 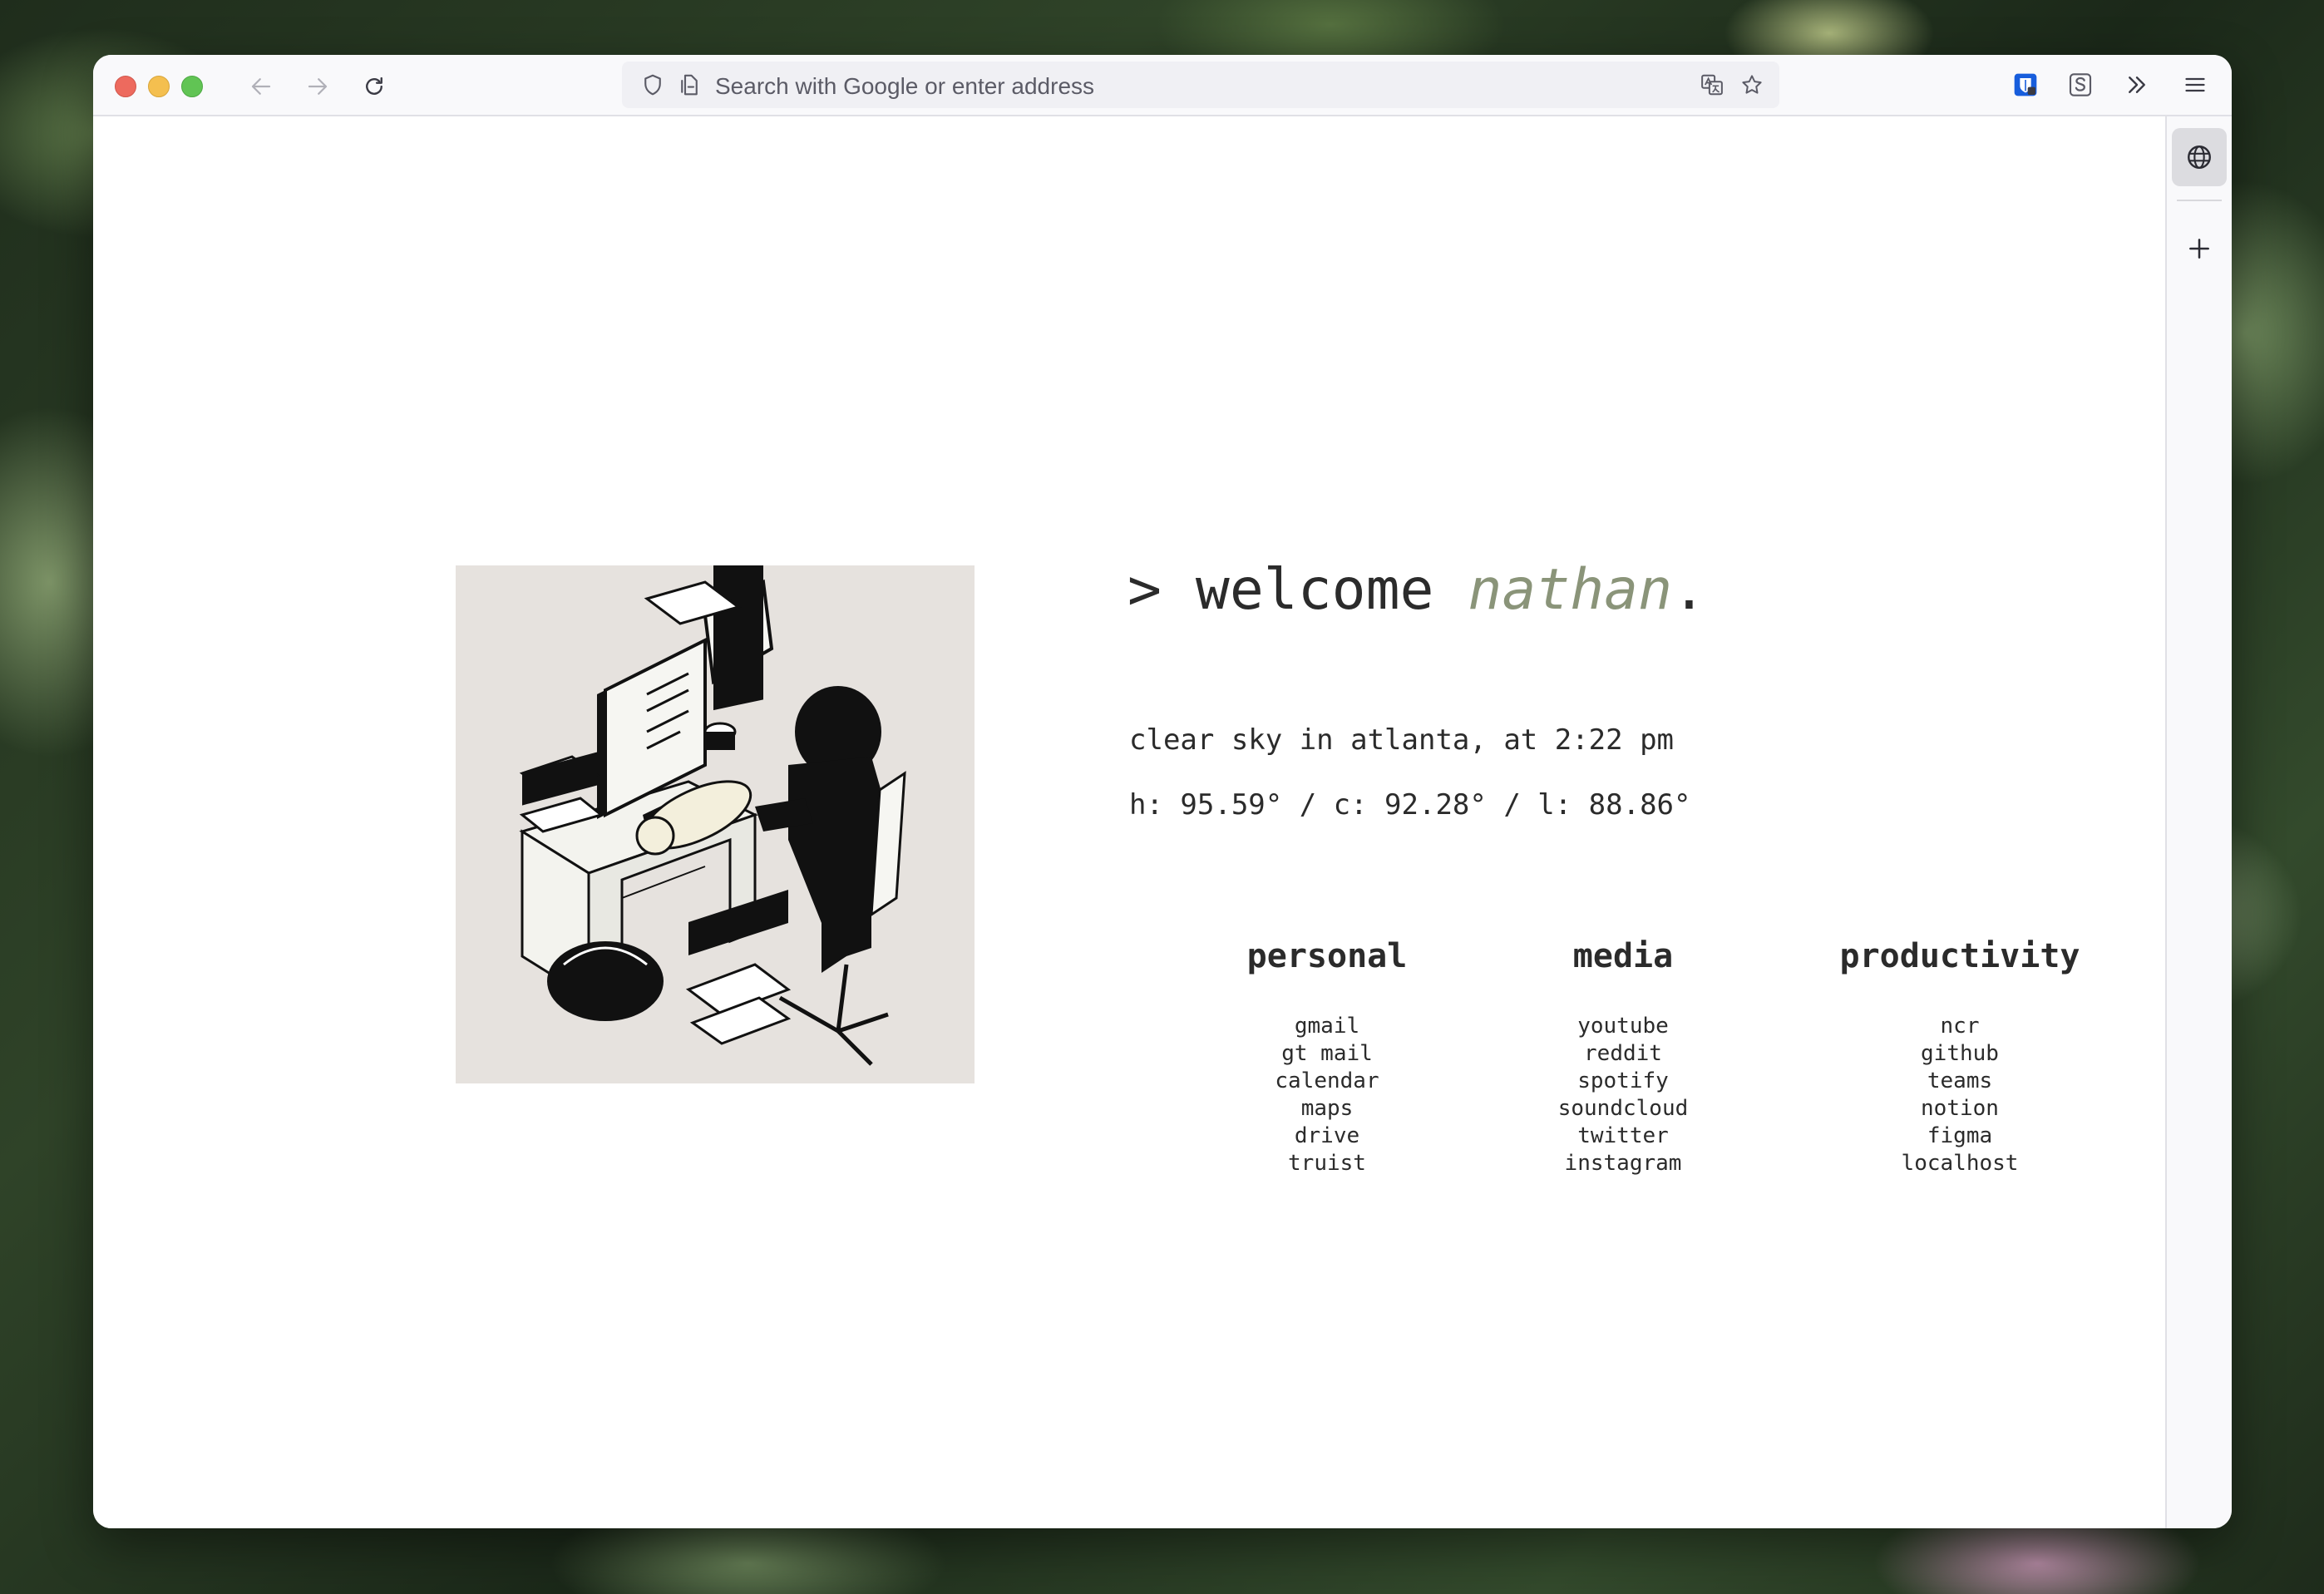 I want to click on globe-icon, so click(x=2199, y=158).